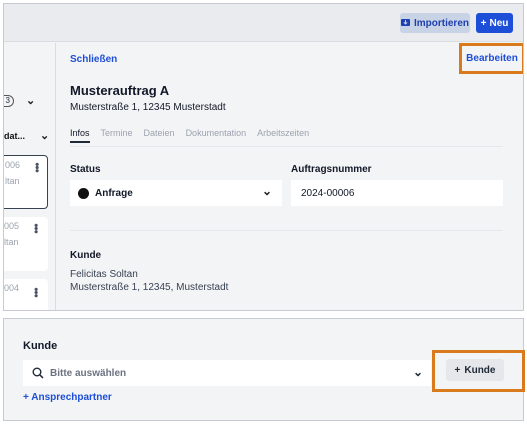  Describe the element at coordinates (13, 165) in the screenshot. I see `list-item-number: 006` at that location.